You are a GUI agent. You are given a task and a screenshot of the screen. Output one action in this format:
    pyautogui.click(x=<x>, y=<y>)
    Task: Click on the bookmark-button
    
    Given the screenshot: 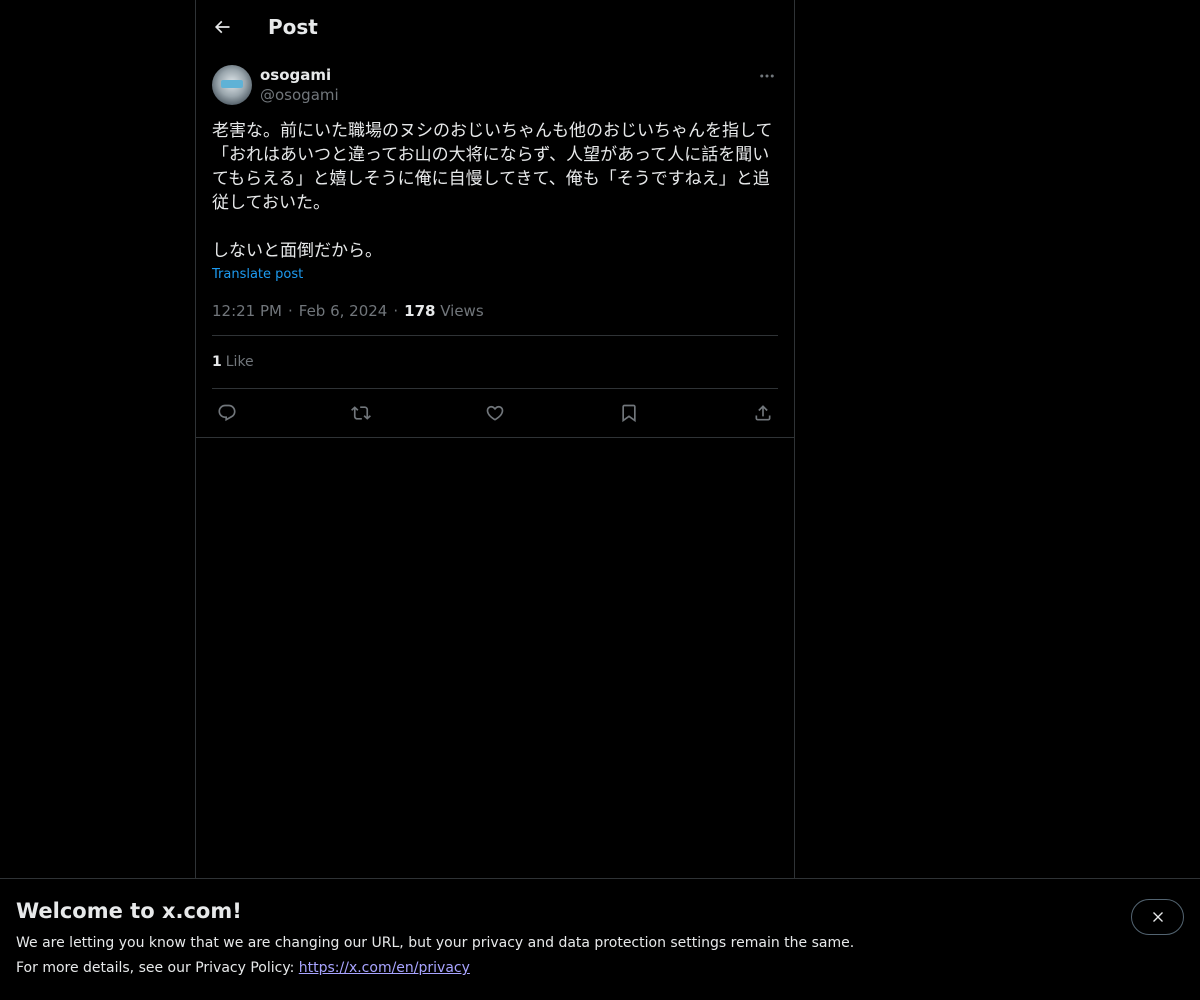 What is the action you would take?
    pyautogui.click(x=629, y=413)
    